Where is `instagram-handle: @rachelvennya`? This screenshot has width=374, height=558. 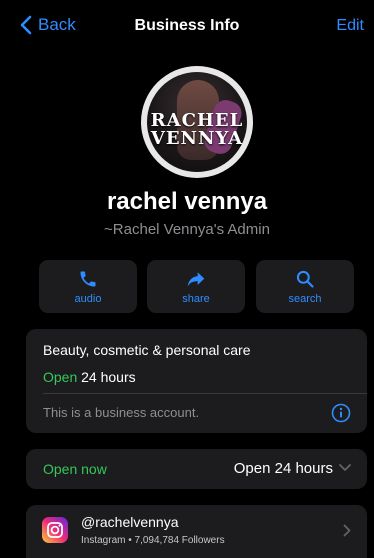 instagram-handle: @rachelvennya is located at coordinates (130, 522).